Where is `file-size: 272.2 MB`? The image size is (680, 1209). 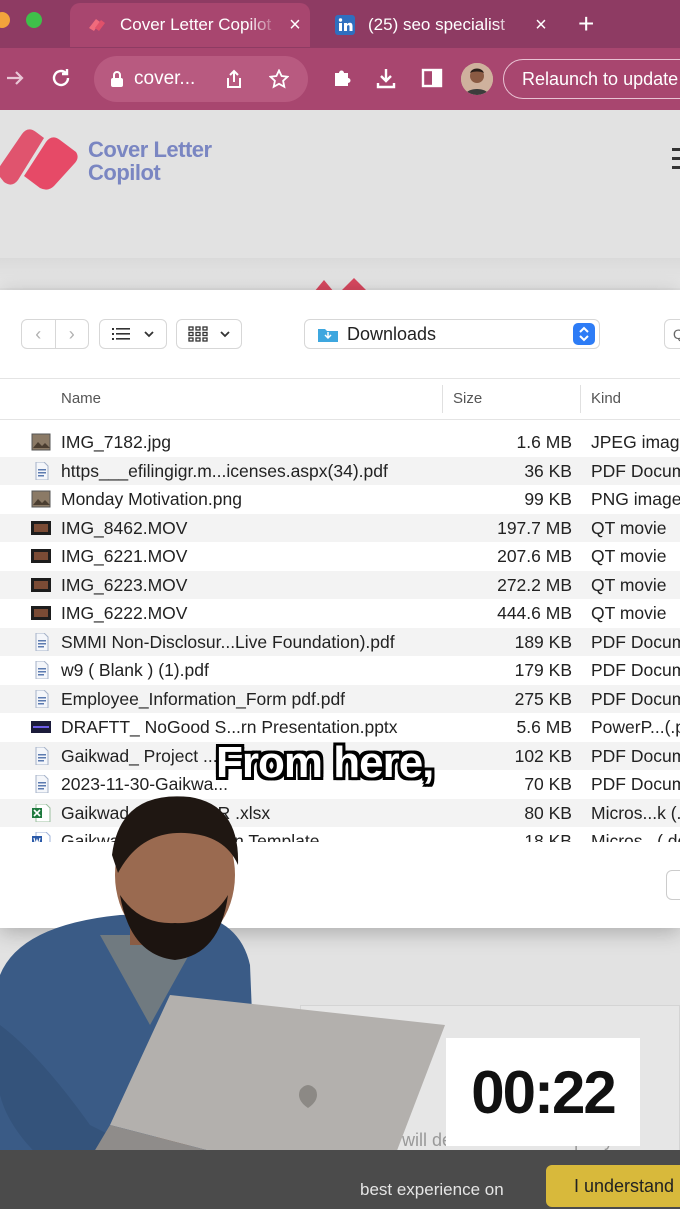 file-size: 272.2 MB is located at coordinates (534, 584).